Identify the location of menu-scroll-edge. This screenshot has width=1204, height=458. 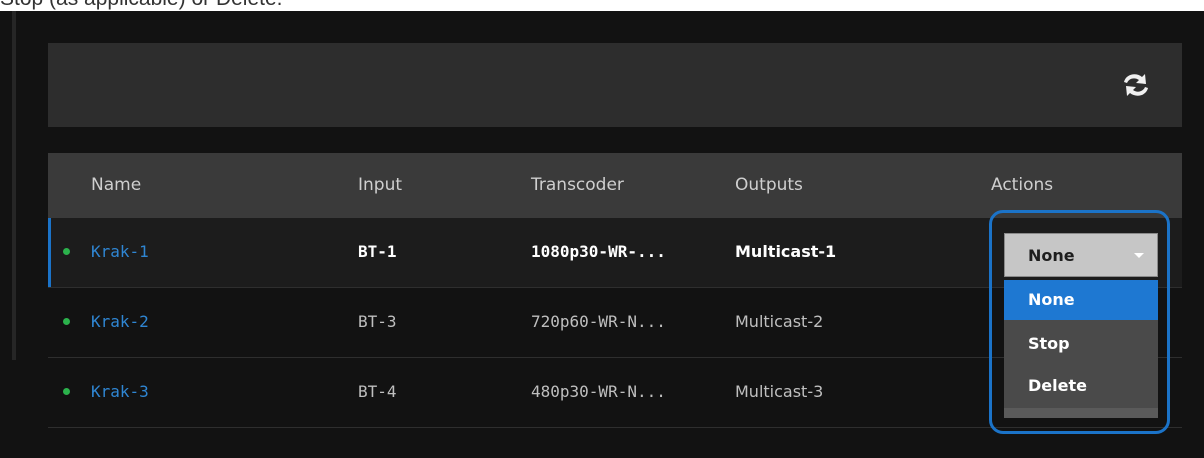
(1081, 413).